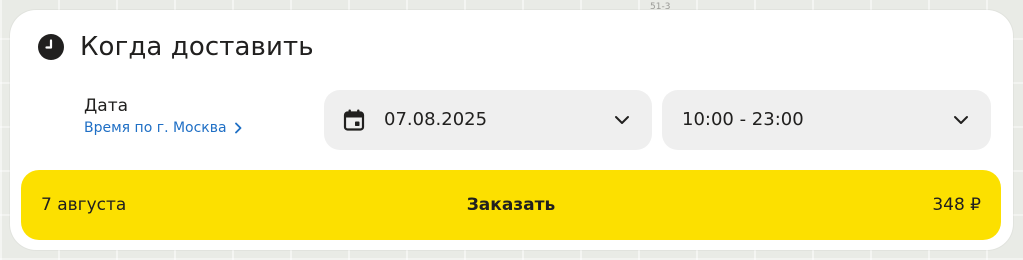 Image resolution: width=1023 pixels, height=260 pixels. I want to click on date-select: 07.08.2025, so click(488, 120).